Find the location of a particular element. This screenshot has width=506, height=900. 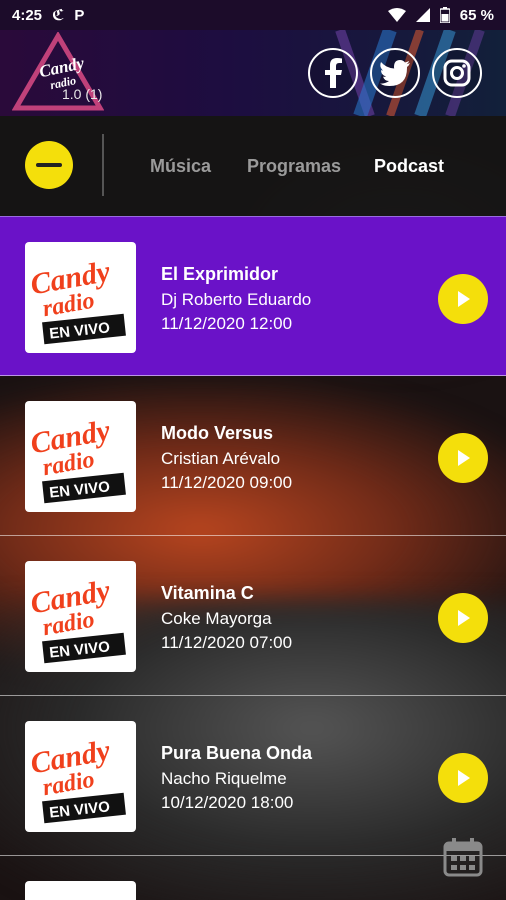

social-links is located at coordinates (395, 73).